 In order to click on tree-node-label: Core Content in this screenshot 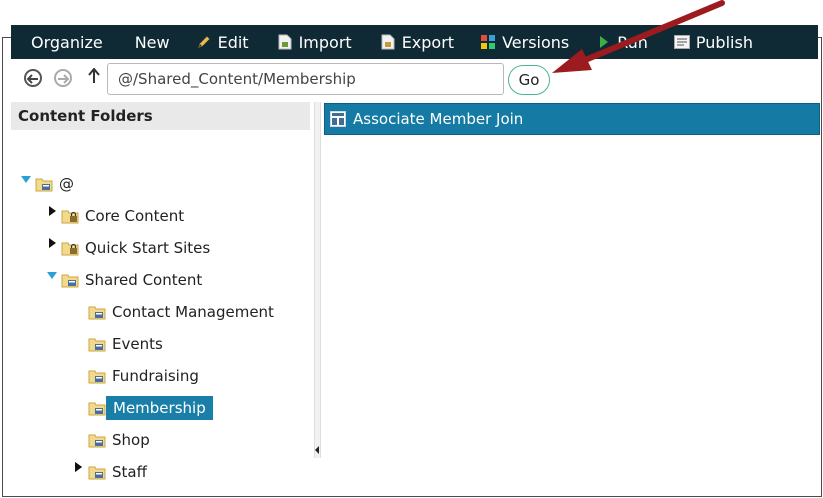, I will do `click(135, 216)`.